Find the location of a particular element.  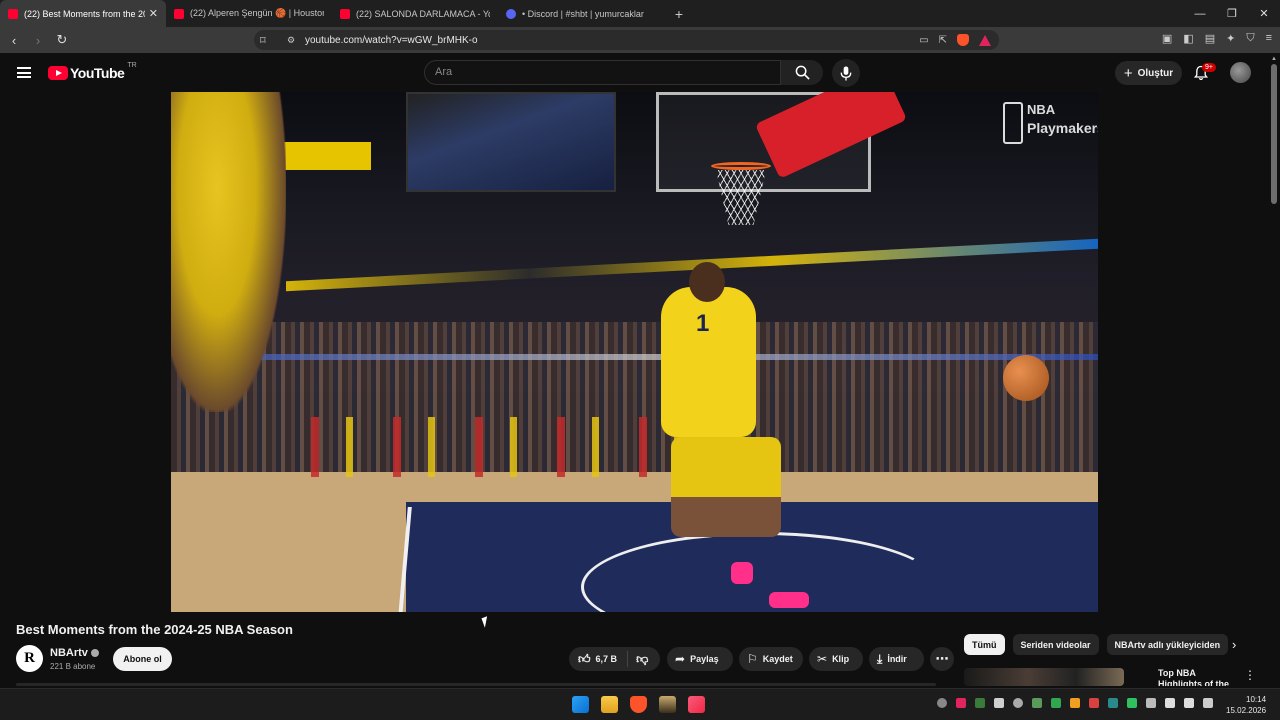

dislike-button: 👎︎ is located at coordinates (642, 659).